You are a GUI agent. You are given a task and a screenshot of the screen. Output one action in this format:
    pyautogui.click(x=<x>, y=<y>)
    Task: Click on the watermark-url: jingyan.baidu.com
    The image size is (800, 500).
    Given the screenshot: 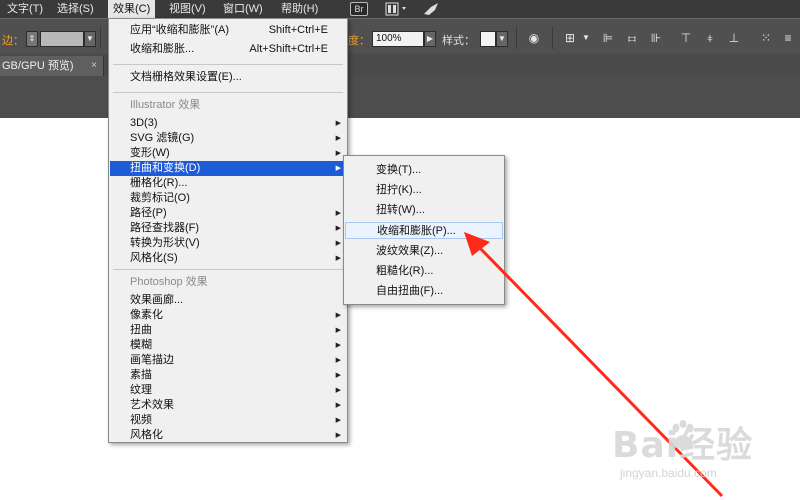 What is the action you would take?
    pyautogui.click(x=668, y=473)
    